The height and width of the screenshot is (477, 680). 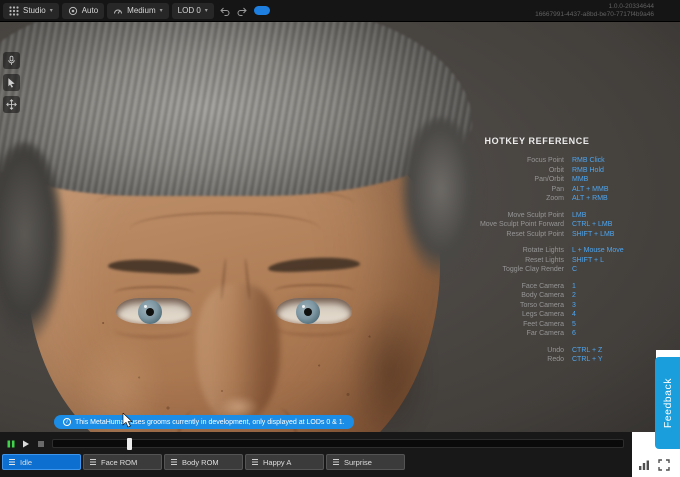 What do you see at coordinates (580, 179) in the screenshot?
I see `hotkey-value: MMB` at bounding box center [580, 179].